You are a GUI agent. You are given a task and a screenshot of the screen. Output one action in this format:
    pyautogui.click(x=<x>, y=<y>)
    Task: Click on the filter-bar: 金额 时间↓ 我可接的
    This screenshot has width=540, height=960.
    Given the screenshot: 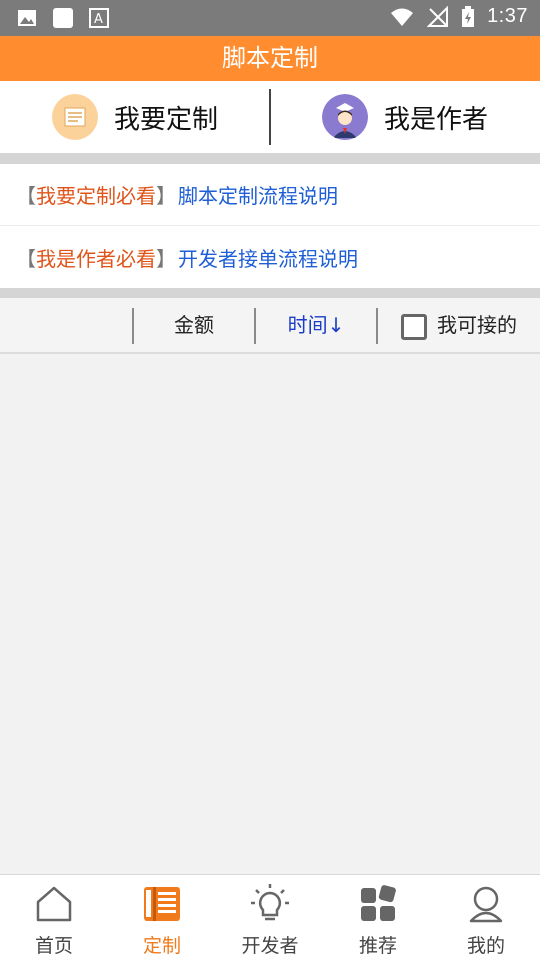 What is the action you would take?
    pyautogui.click(x=270, y=326)
    